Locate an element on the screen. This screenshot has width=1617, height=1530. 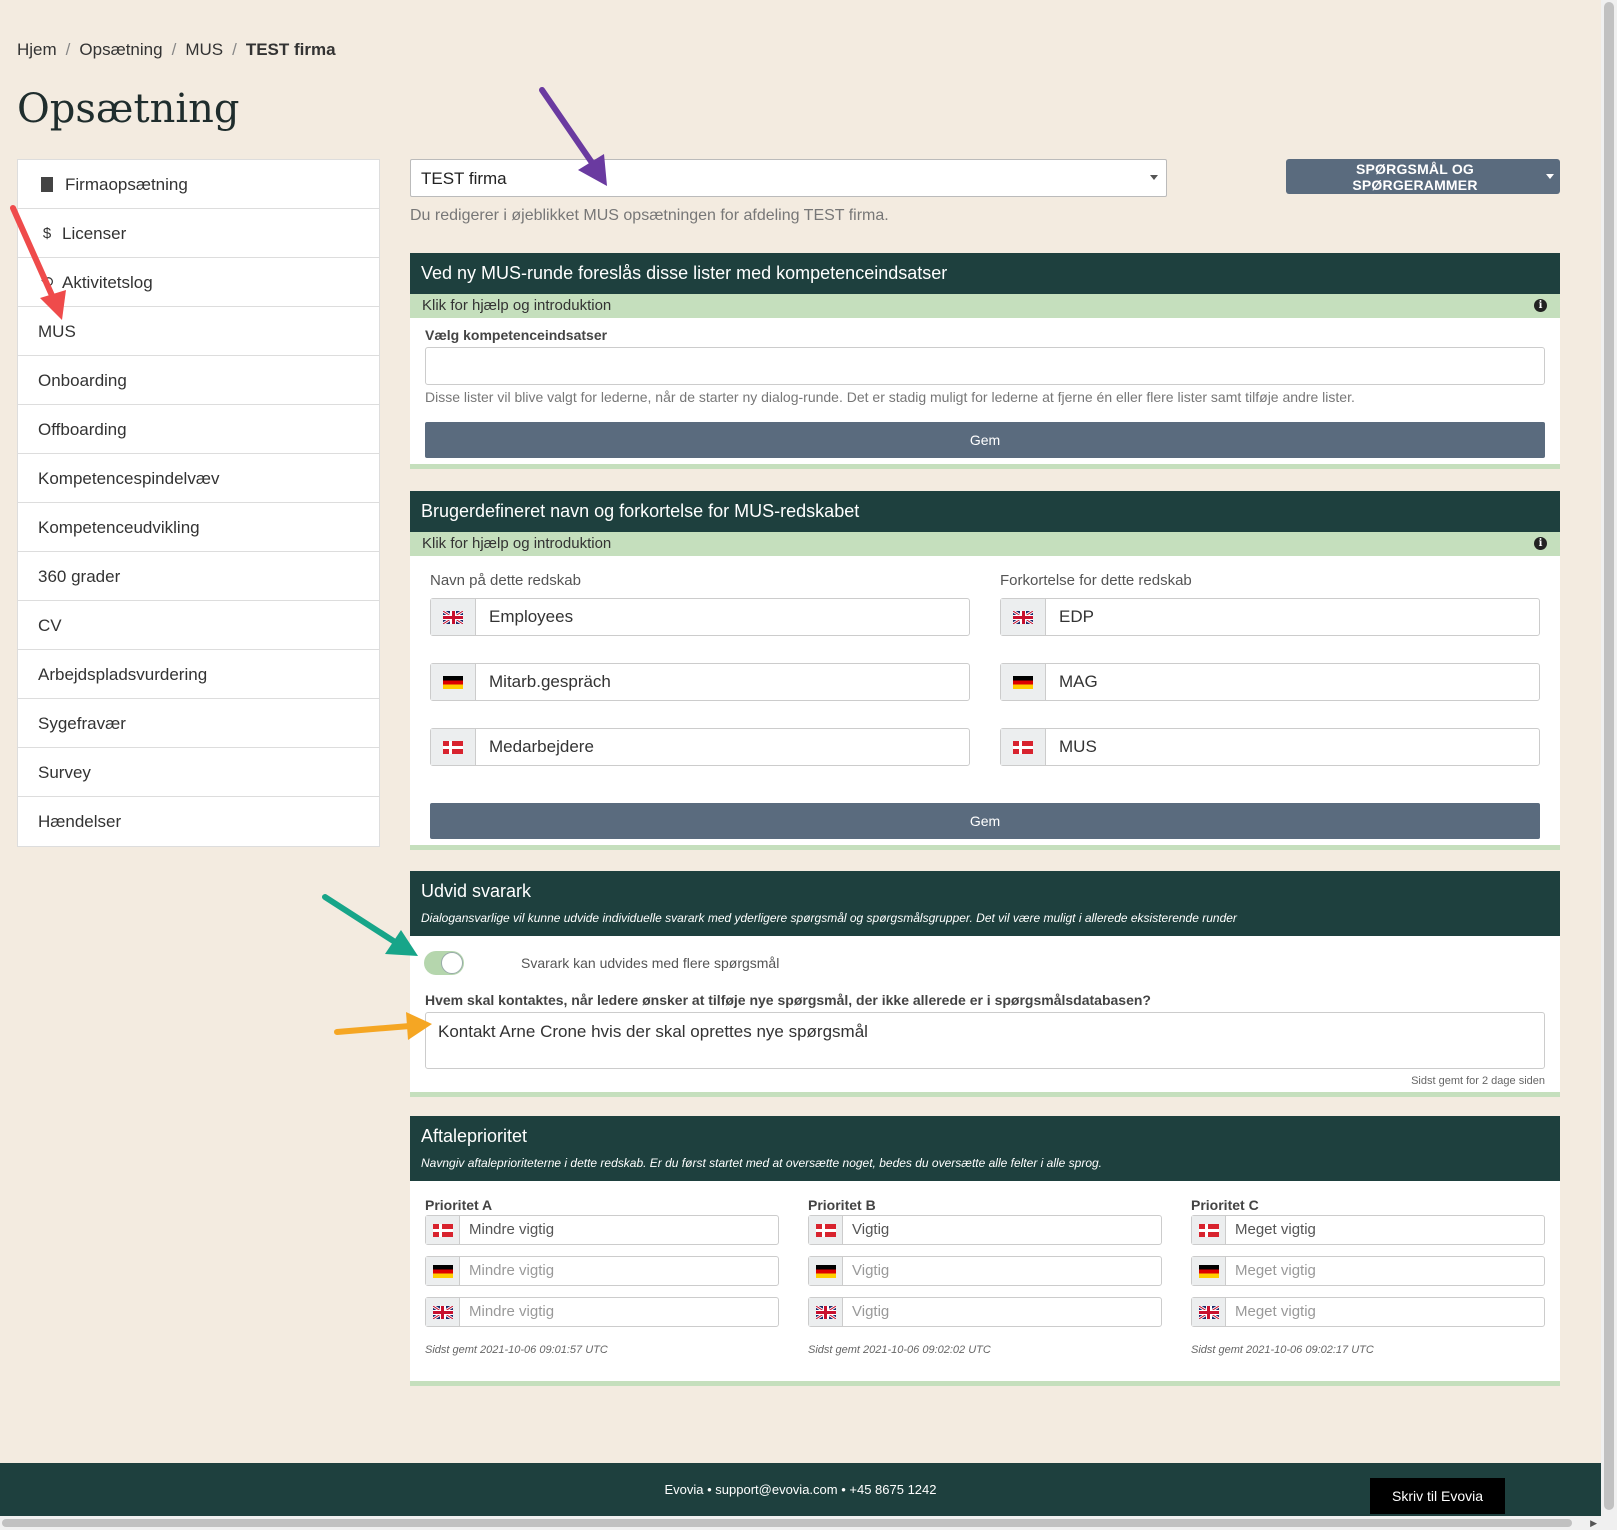
extend-toggle is located at coordinates (444, 963).